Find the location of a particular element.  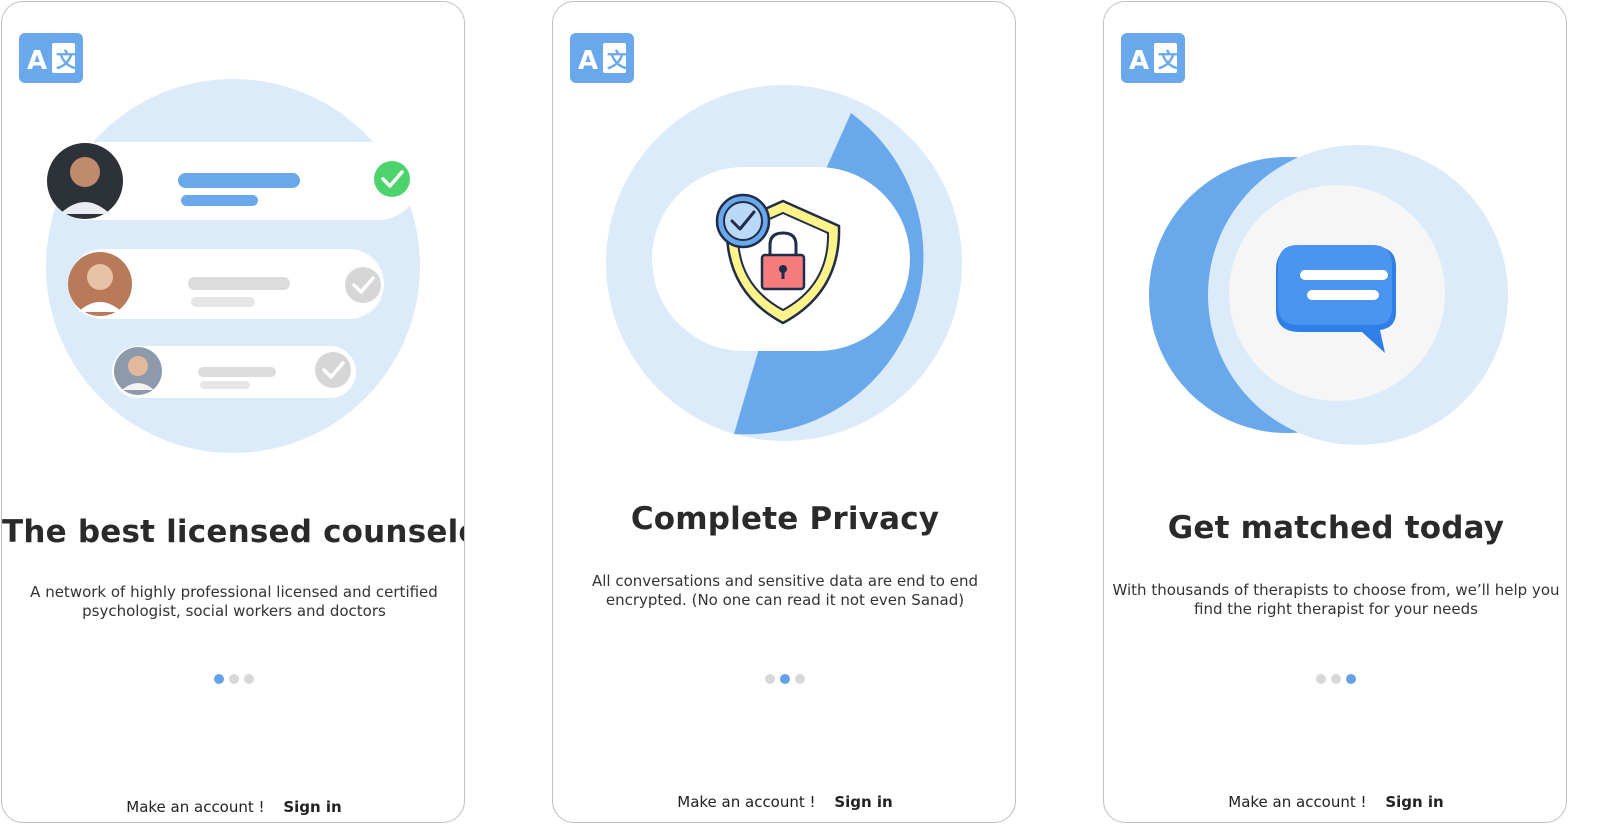

counselor-list-illustration is located at coordinates (233, 266).